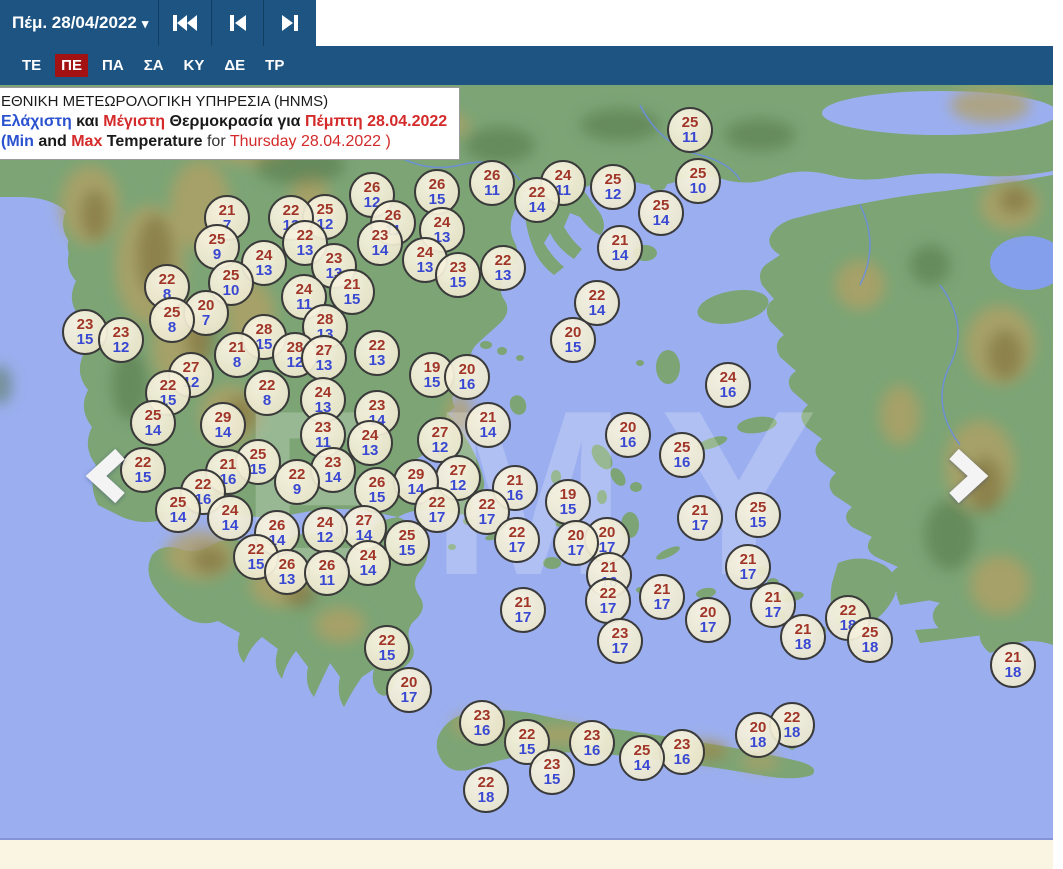  I want to click on next-day-icon, so click(290, 23).